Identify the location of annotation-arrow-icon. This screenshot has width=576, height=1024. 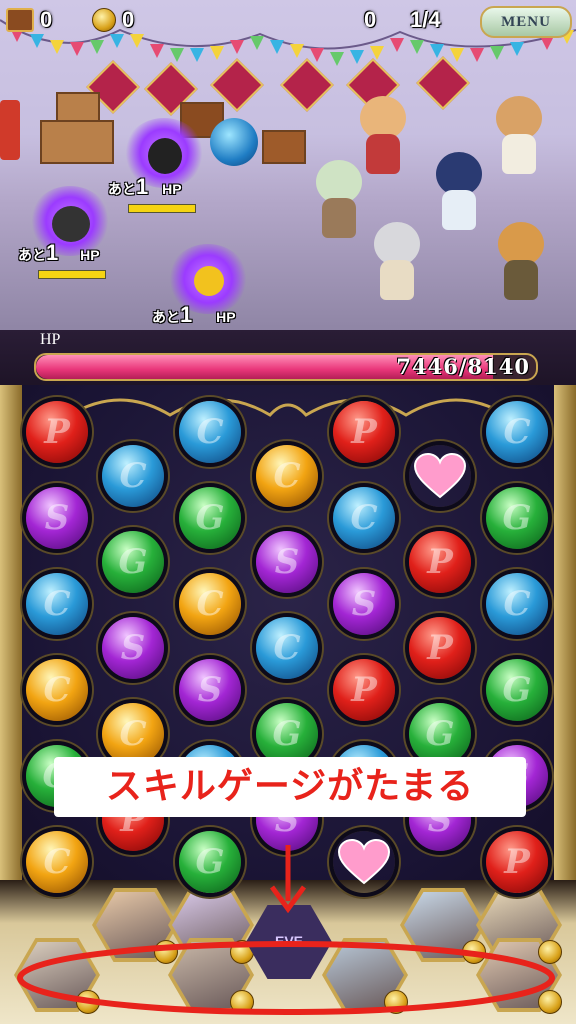
(288, 879).